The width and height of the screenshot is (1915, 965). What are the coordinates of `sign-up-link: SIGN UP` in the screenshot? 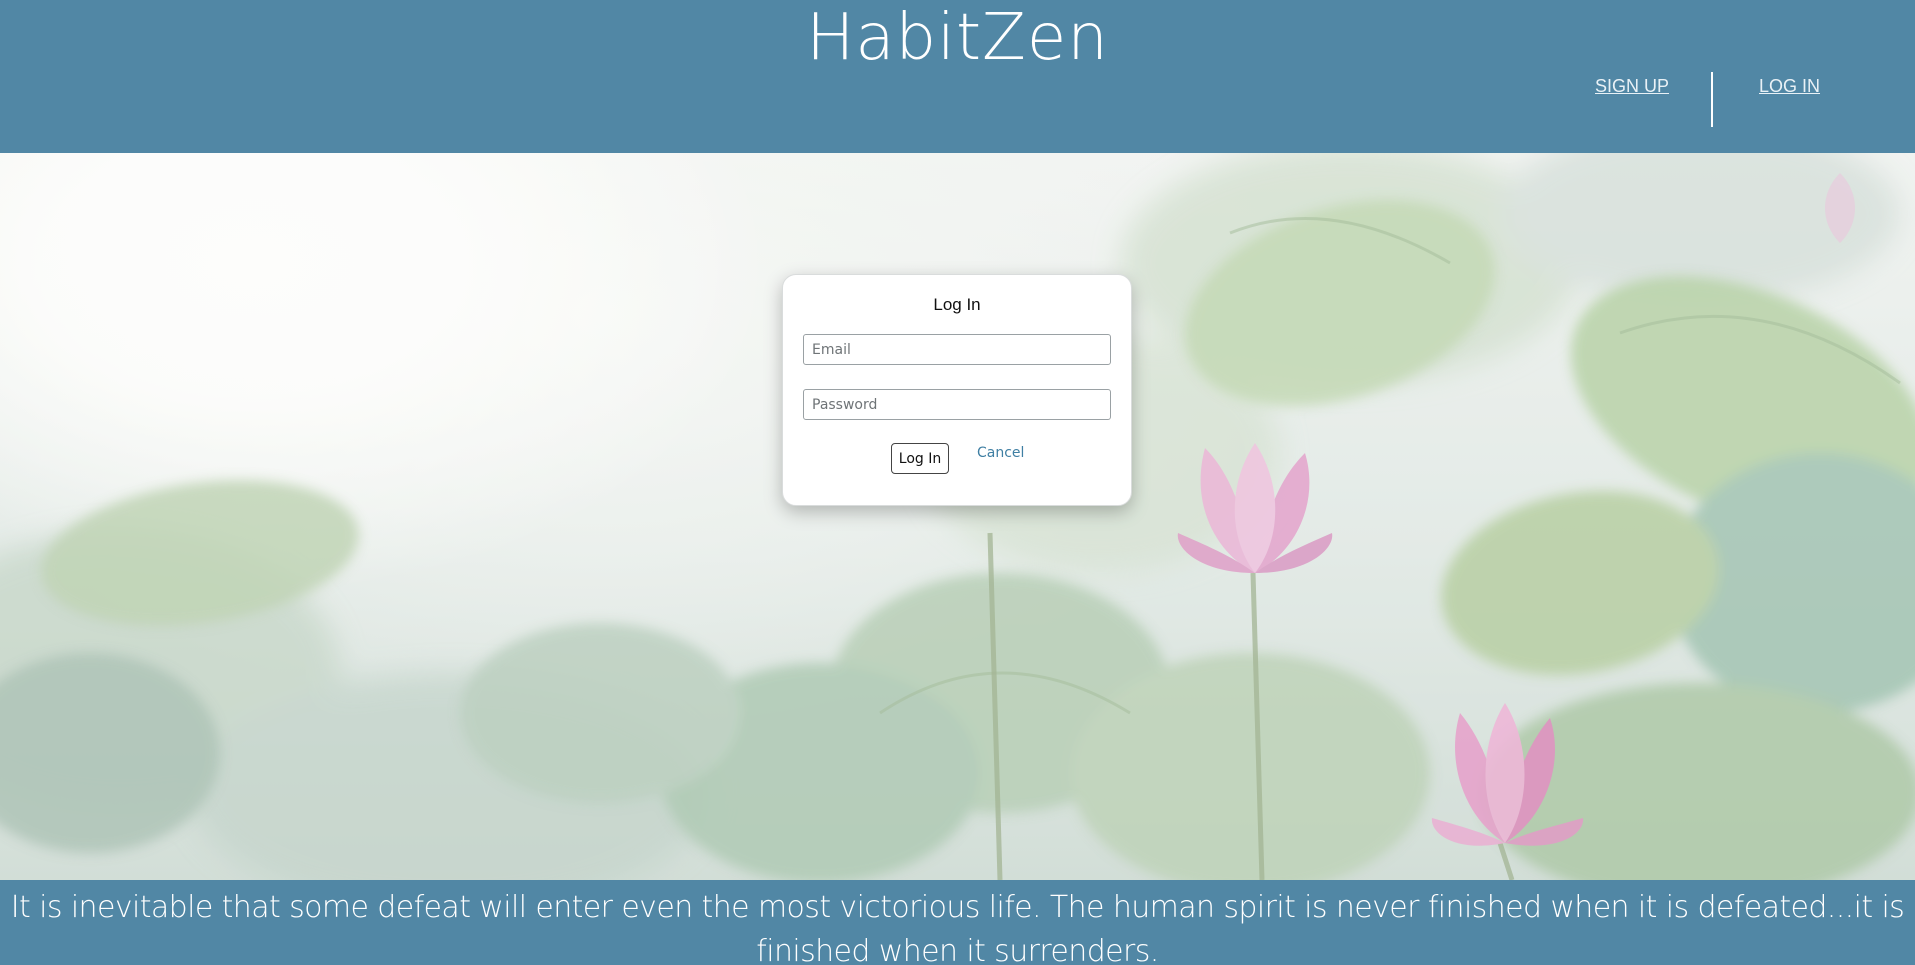 It's located at (1632, 86).